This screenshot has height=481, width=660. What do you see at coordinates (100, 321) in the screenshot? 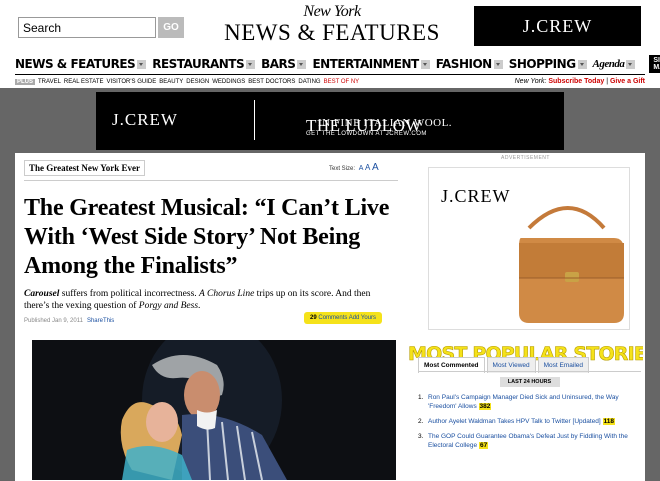
I see `share-this-link: ShareThis` at bounding box center [100, 321].